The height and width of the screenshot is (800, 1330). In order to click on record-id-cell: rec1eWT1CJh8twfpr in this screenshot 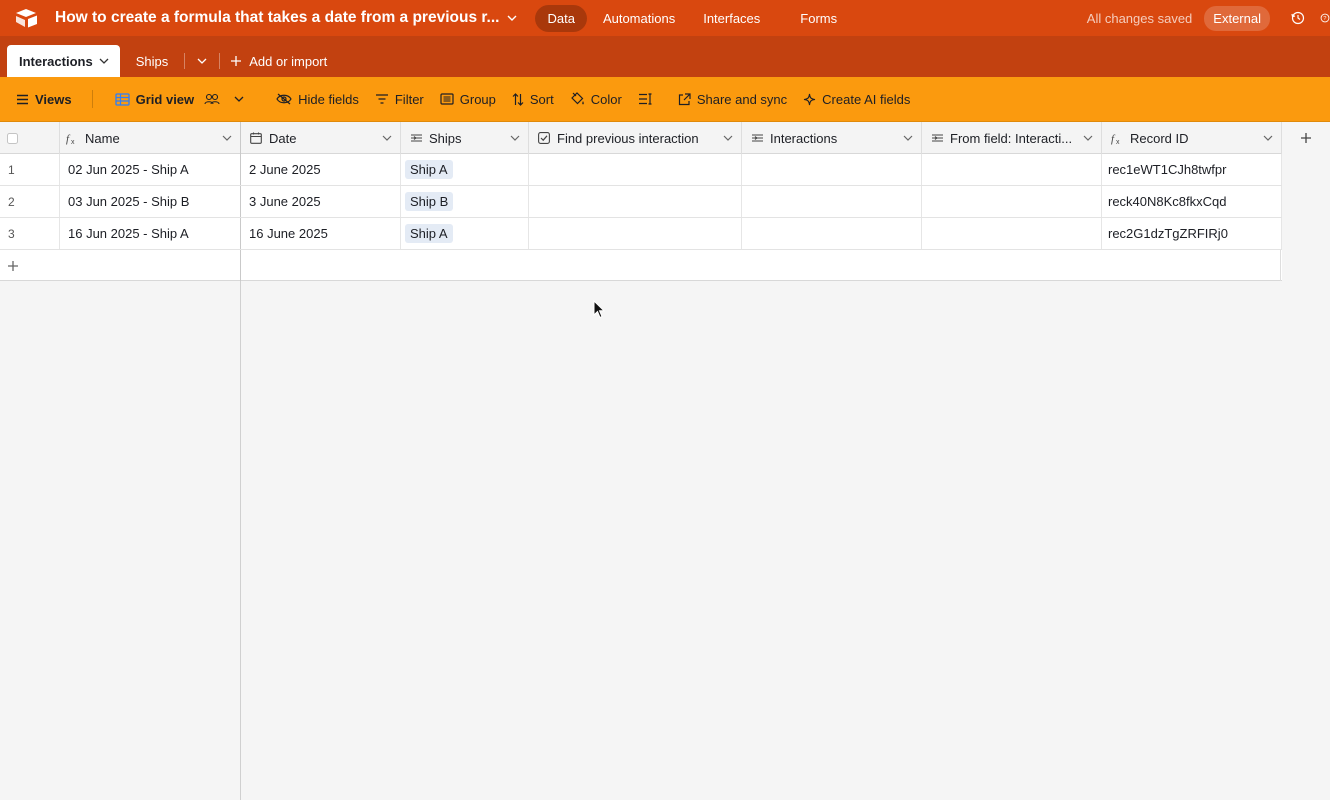, I will do `click(1192, 169)`.